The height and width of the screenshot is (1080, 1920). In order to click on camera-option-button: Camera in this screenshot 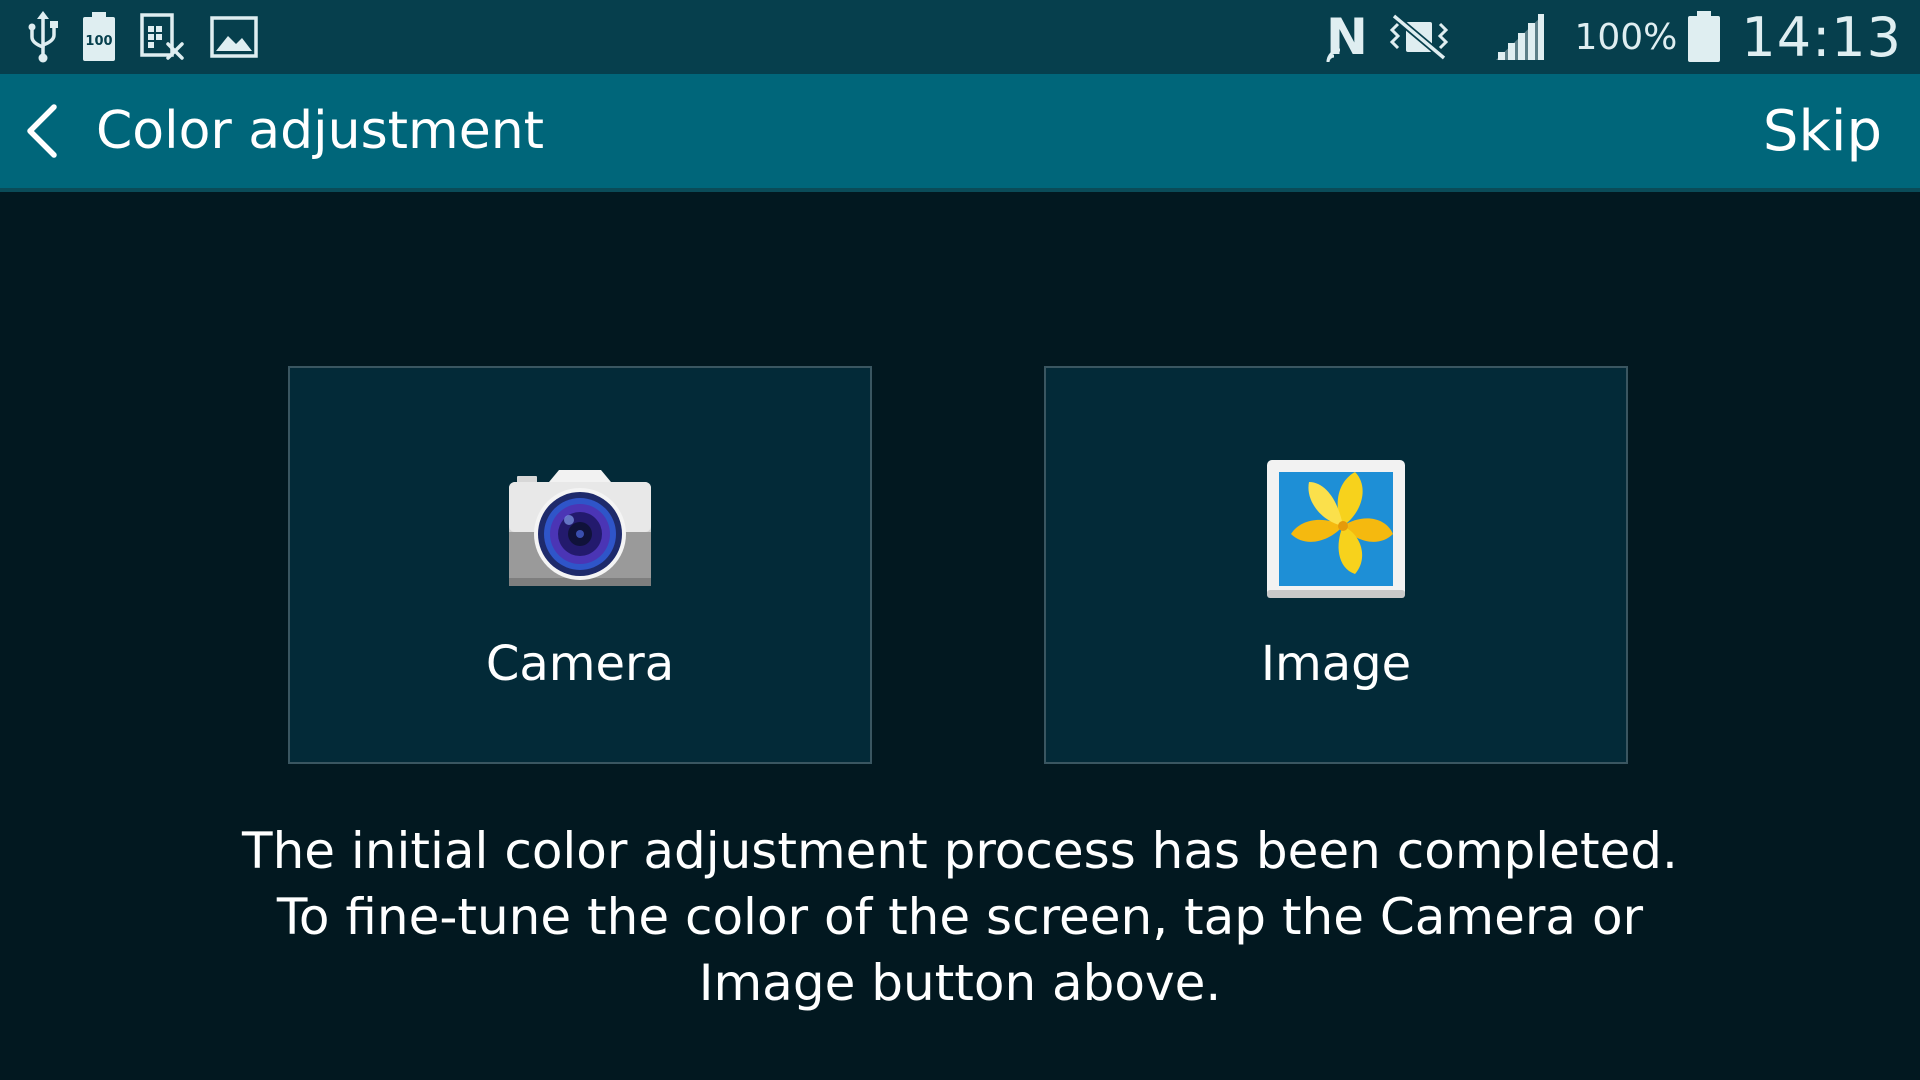, I will do `click(580, 565)`.